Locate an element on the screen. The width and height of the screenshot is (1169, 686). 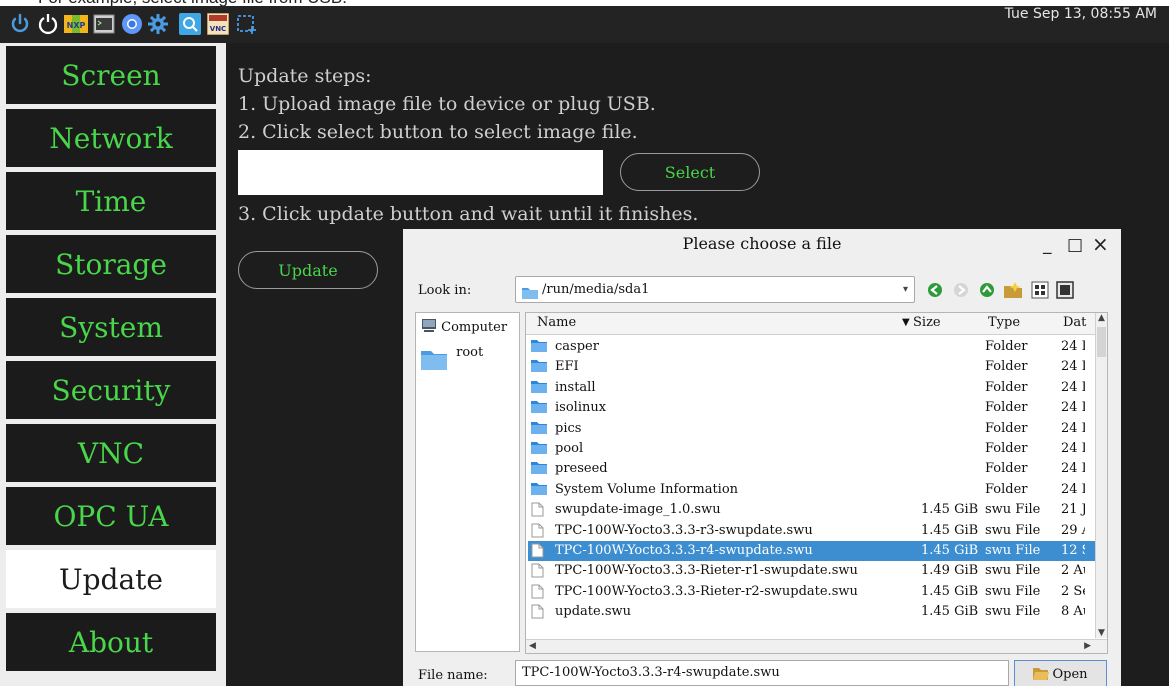
sidebar-item-opc-ua: OPC UA is located at coordinates (111, 516).